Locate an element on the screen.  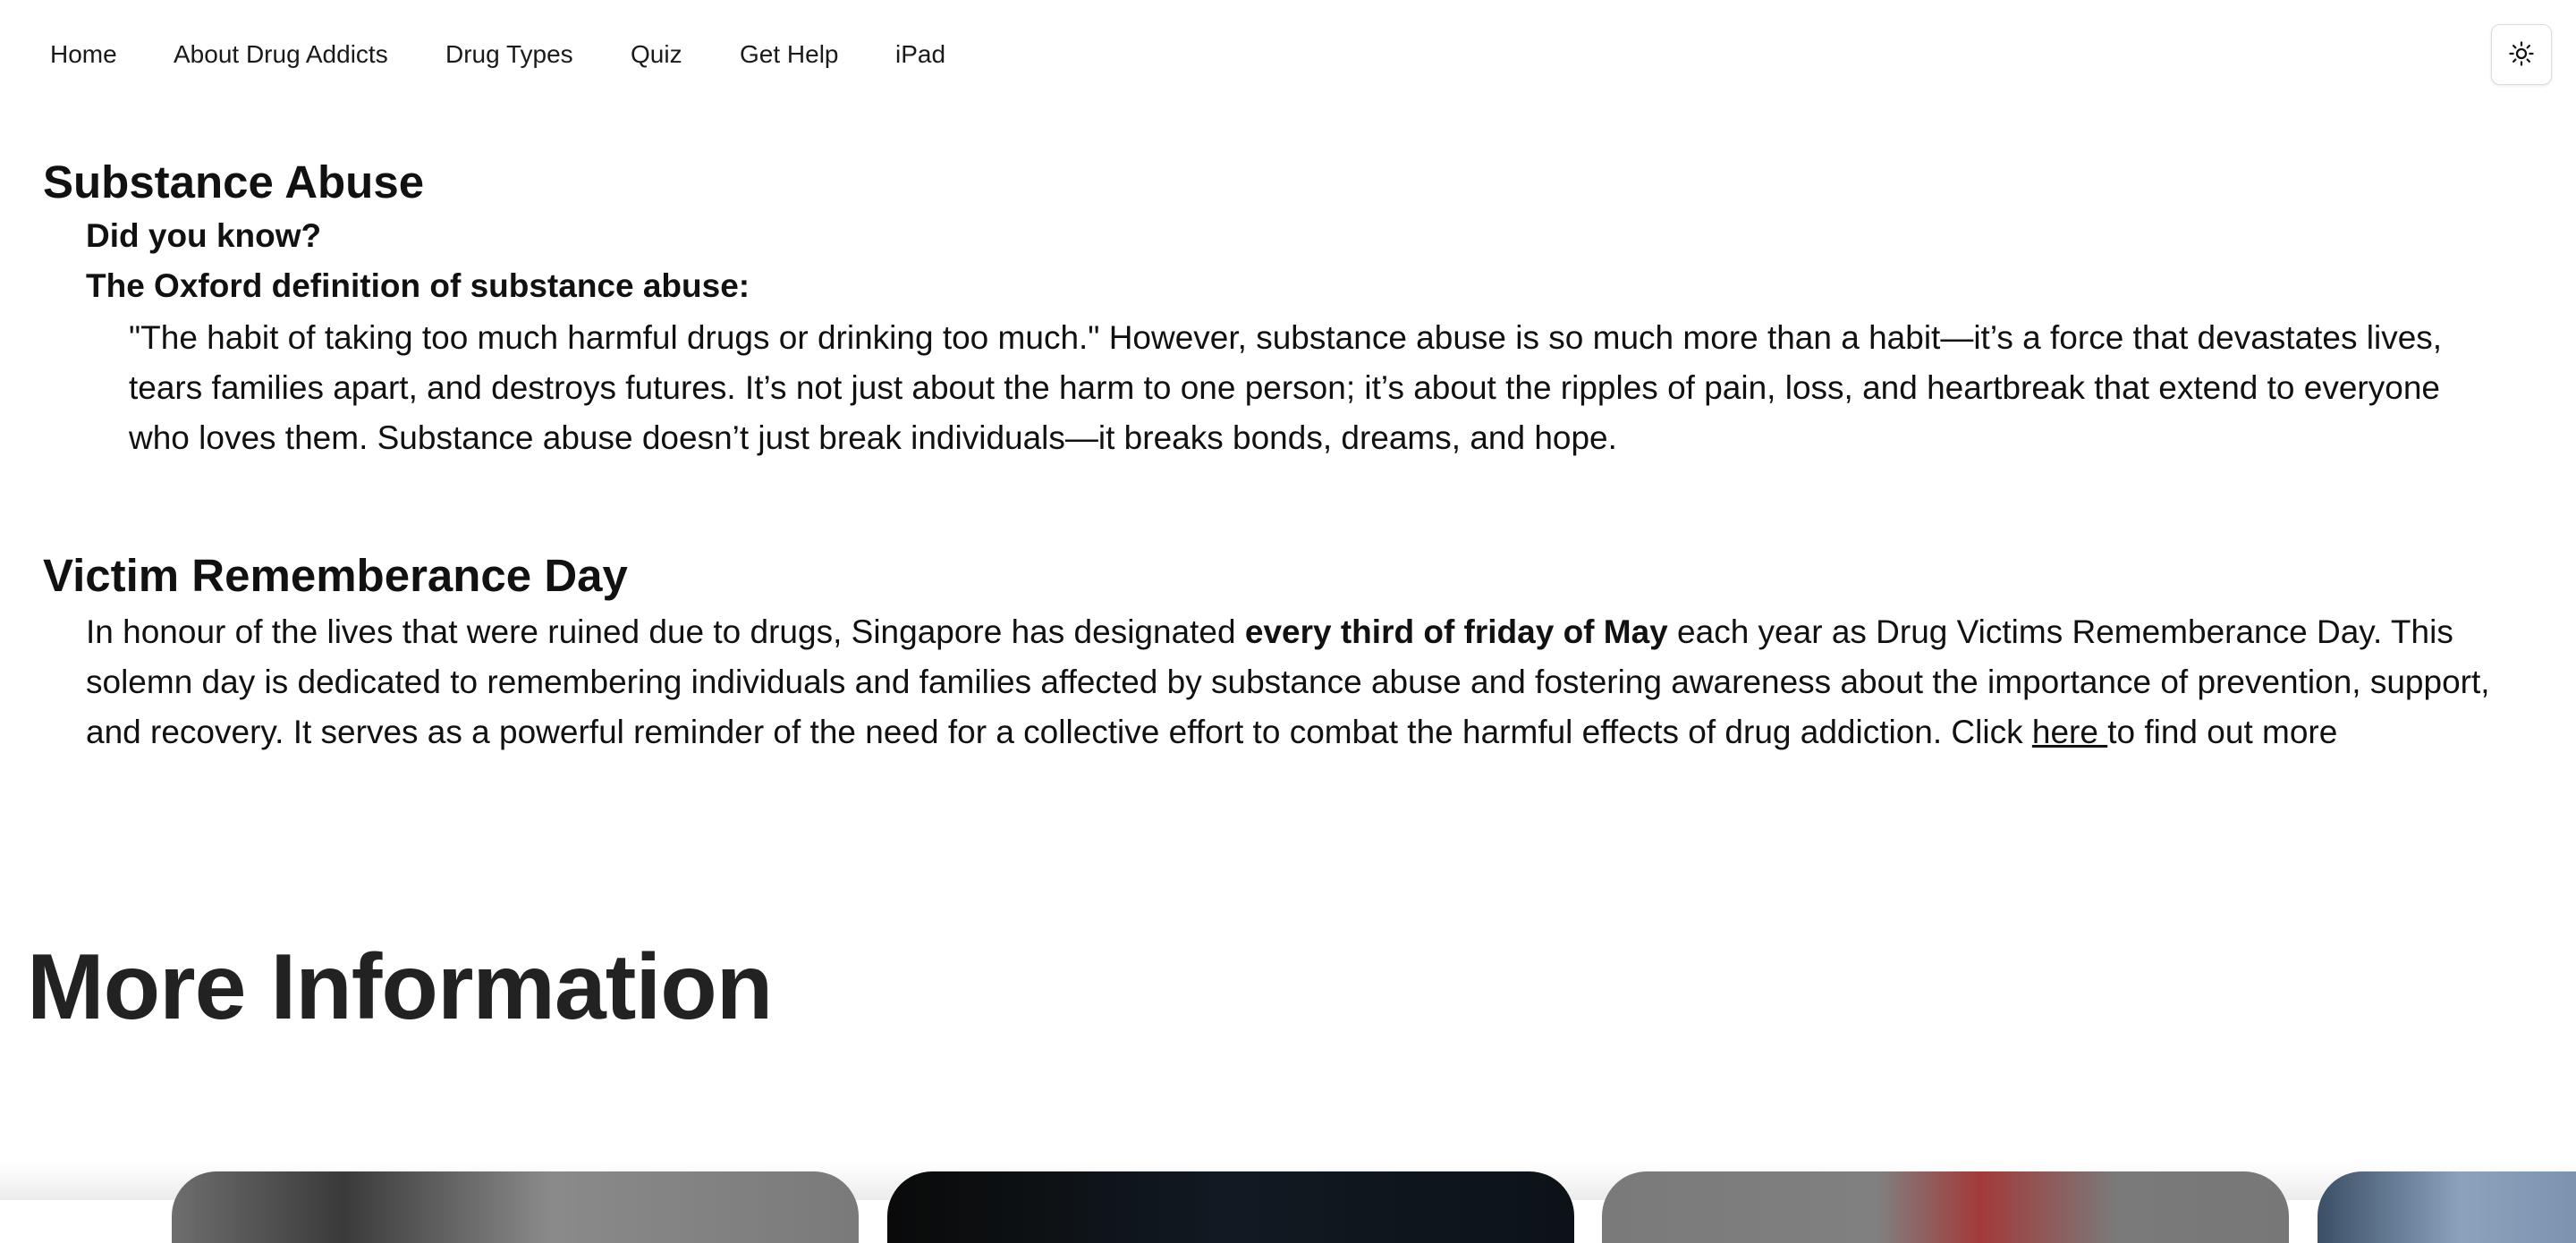
more-information-title: More Information is located at coordinates (400, 987).